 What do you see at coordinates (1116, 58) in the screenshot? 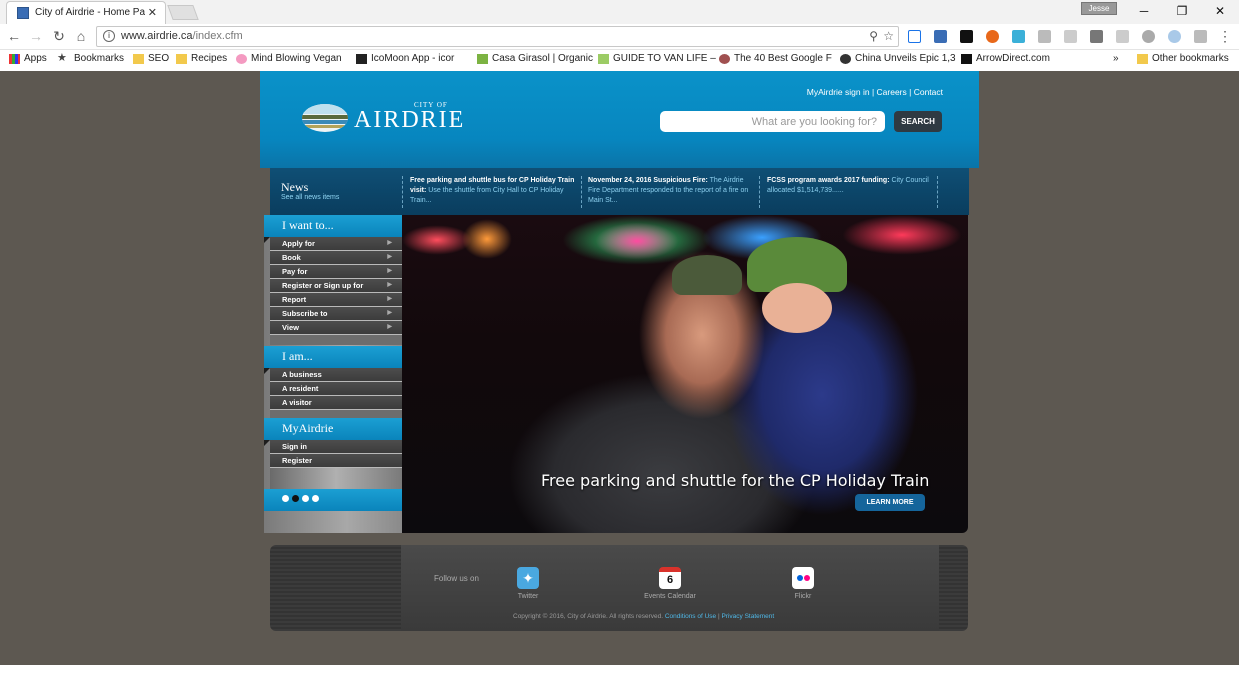
I see `bookmarks-overflow: »` at bounding box center [1116, 58].